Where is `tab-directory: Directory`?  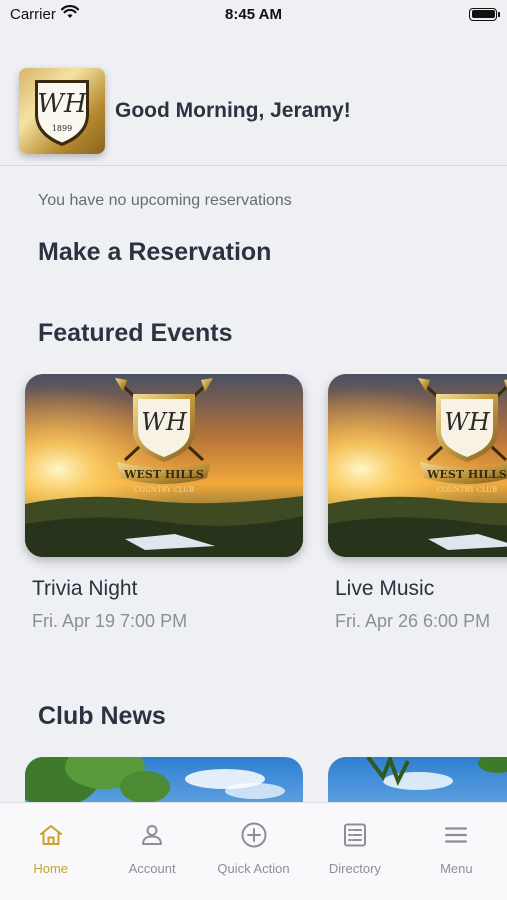
tab-directory: Directory is located at coordinates (354, 851).